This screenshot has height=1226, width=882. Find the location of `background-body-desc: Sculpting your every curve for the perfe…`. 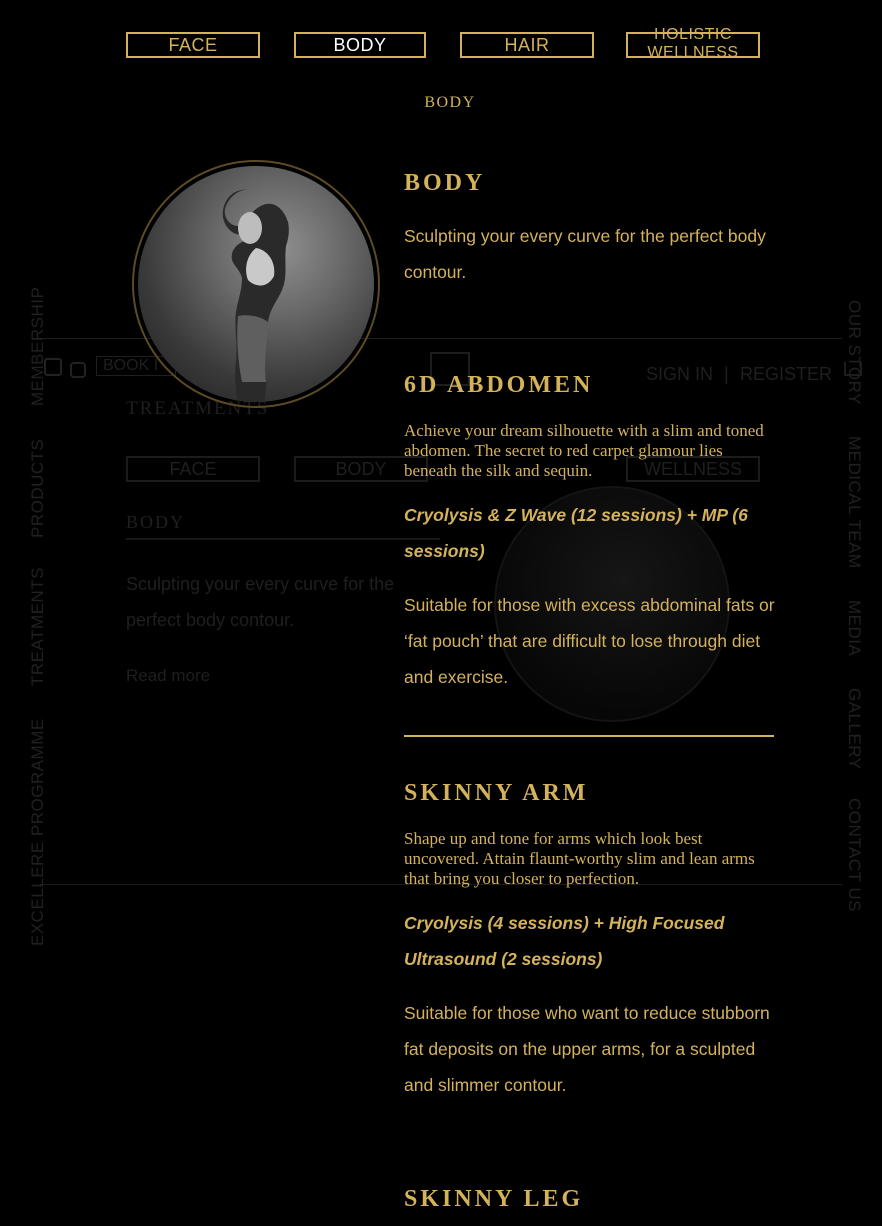

background-body-desc: Sculpting your every curve for the perfe… is located at coordinates (260, 602).